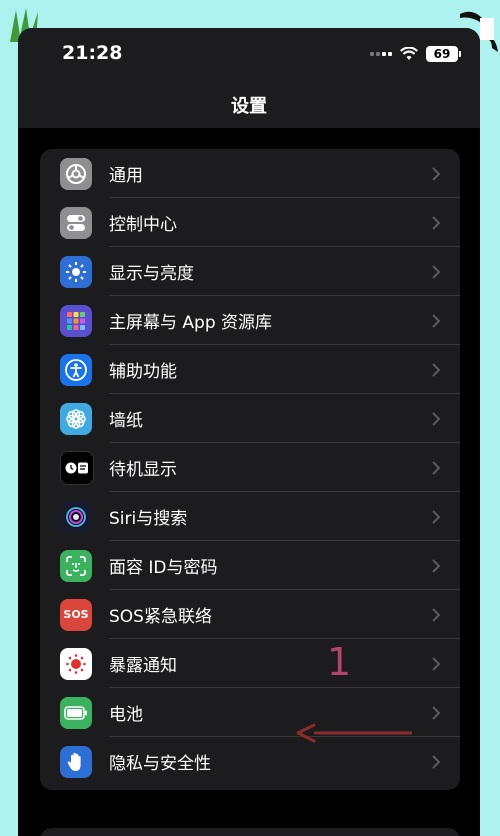 The height and width of the screenshot is (836, 500). Describe the element at coordinates (250, 761) in the screenshot. I see `settings-row-privacy: 隐私与安全性` at that location.